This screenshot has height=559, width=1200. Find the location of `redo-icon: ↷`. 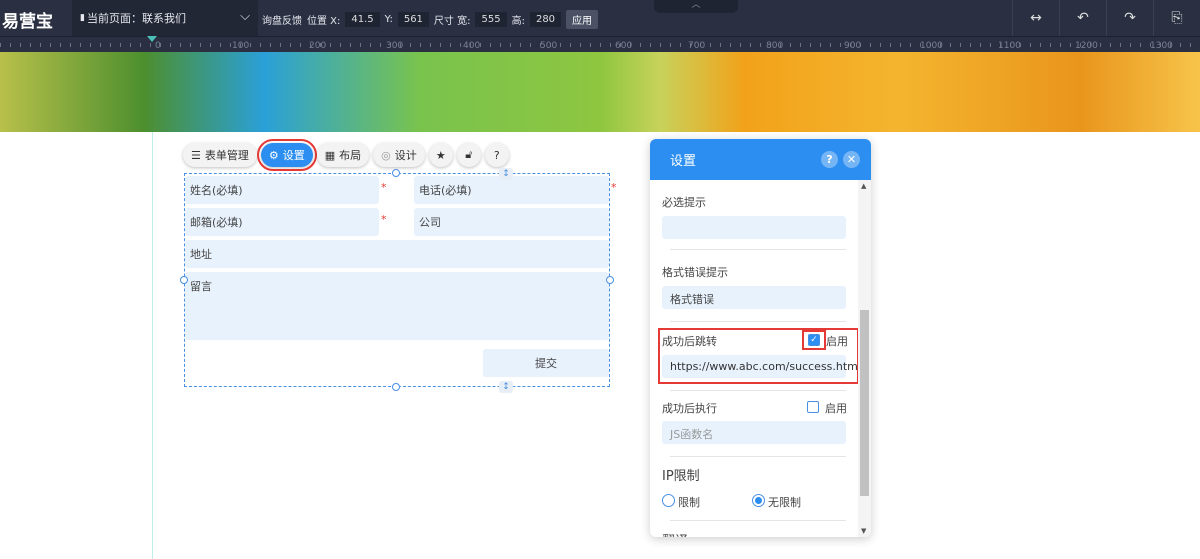

redo-icon: ↷ is located at coordinates (1129, 18).